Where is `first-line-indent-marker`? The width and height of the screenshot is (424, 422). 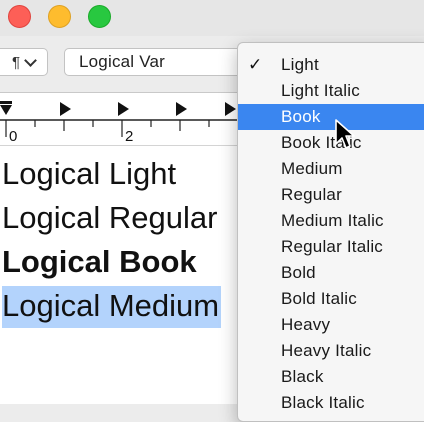
first-line-indent-marker is located at coordinates (6, 102).